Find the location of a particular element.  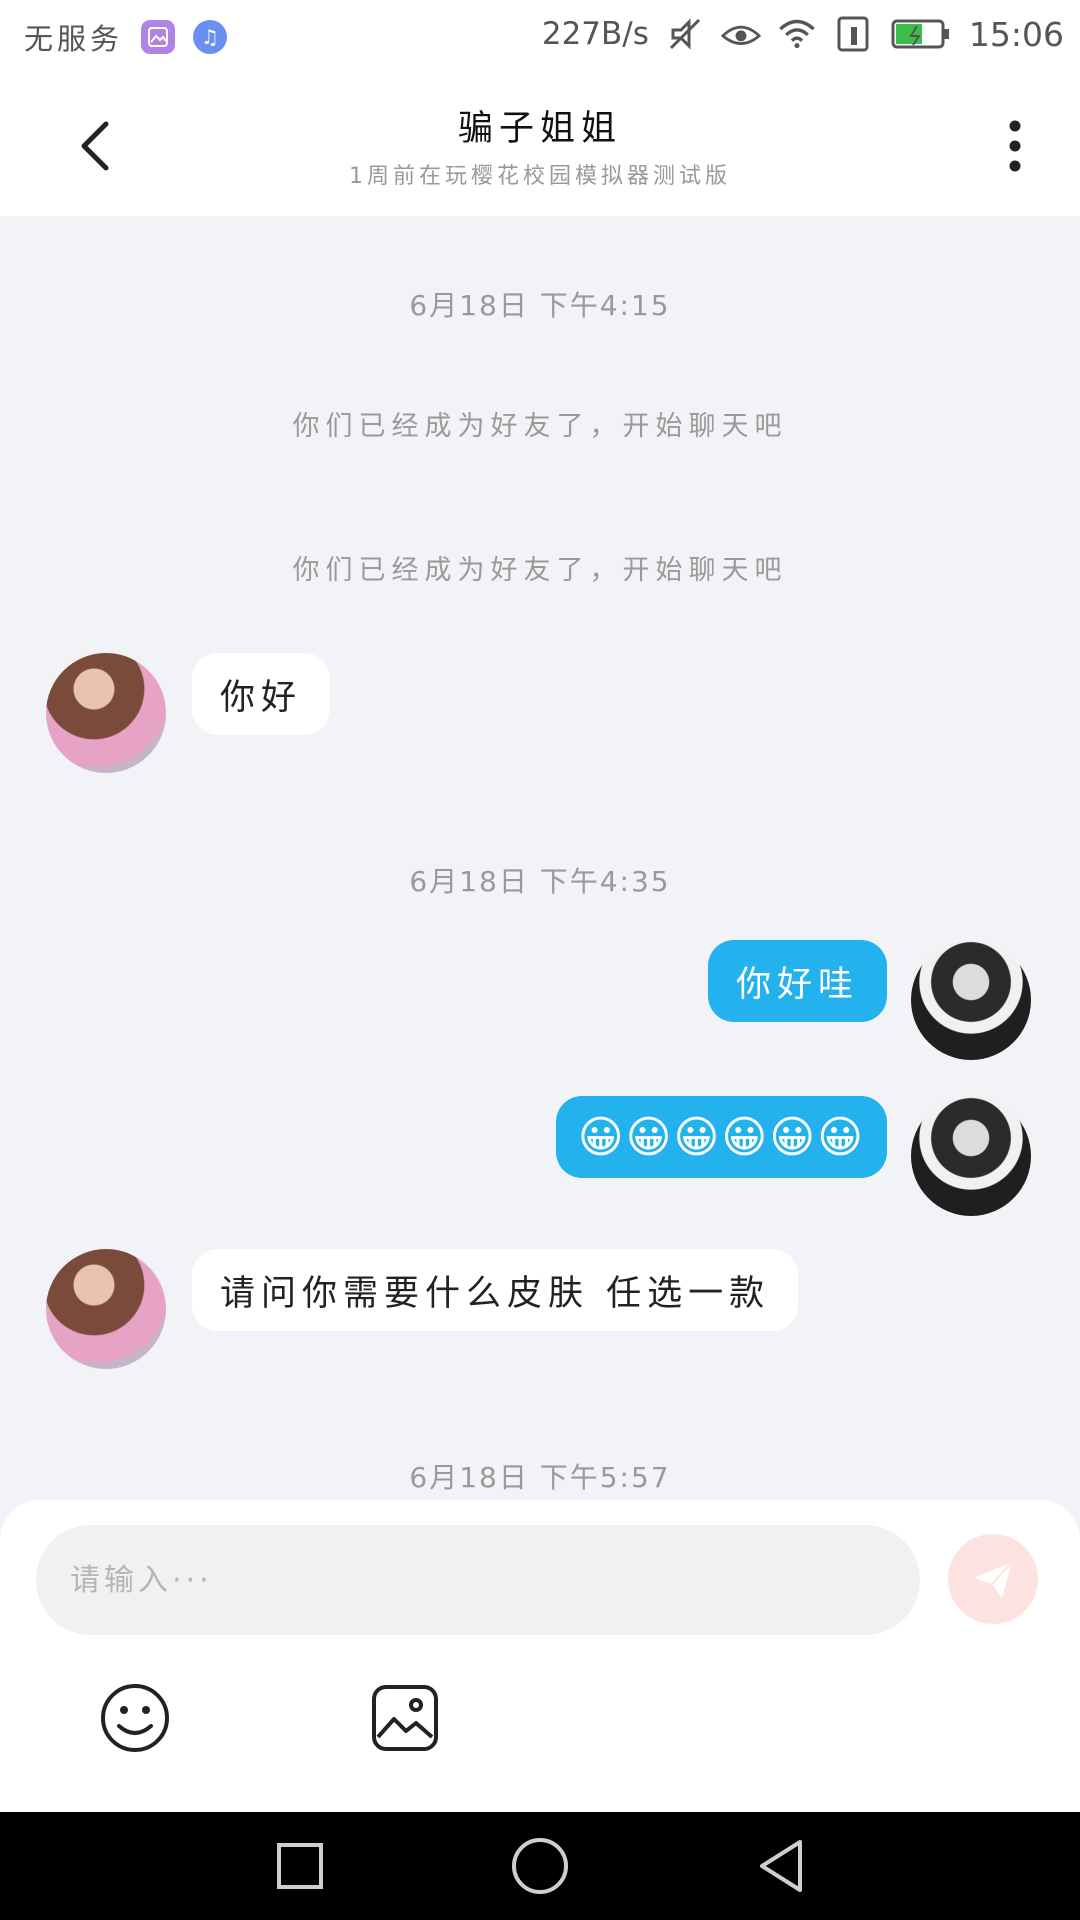

square-icon is located at coordinates (300, 1866).